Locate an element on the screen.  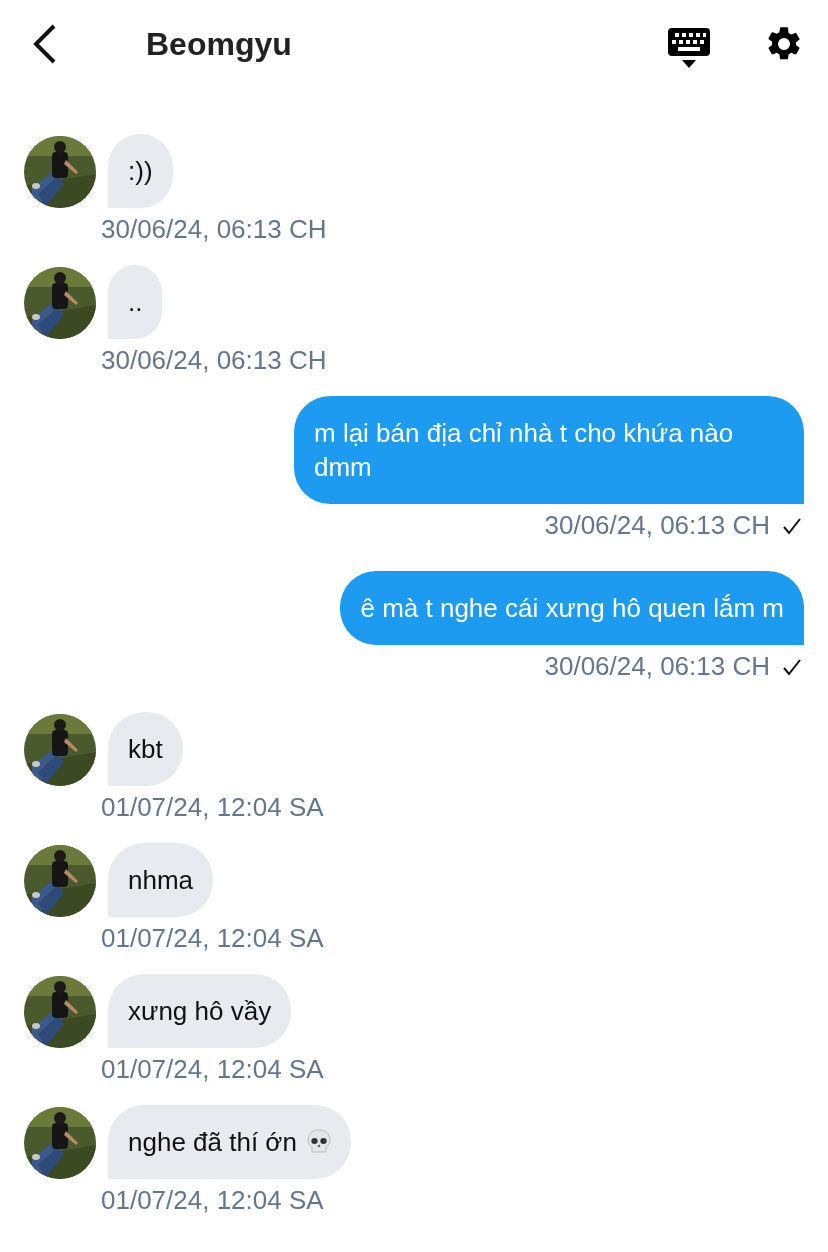
keyboard-icon is located at coordinates (689, 48).